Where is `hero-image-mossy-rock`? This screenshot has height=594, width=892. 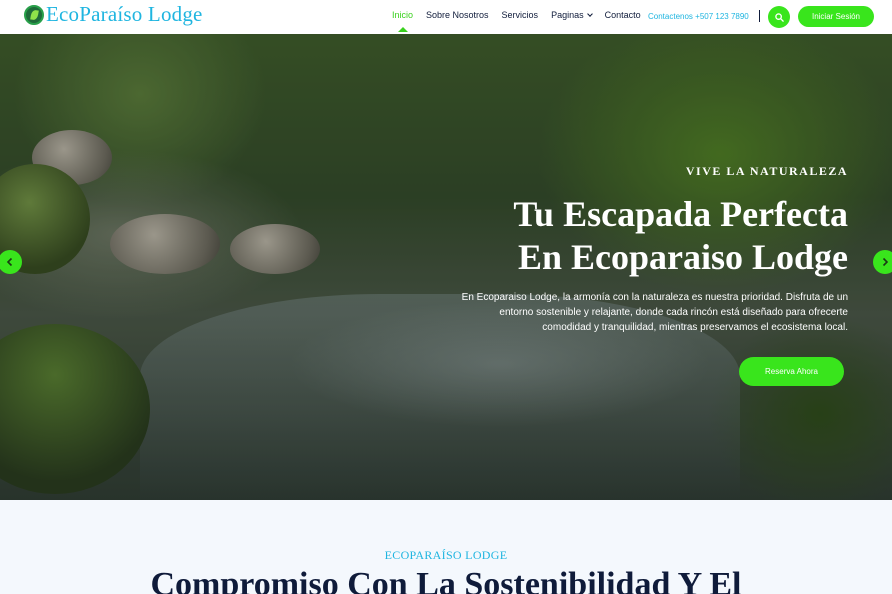 hero-image-mossy-rock is located at coordinates (75, 409).